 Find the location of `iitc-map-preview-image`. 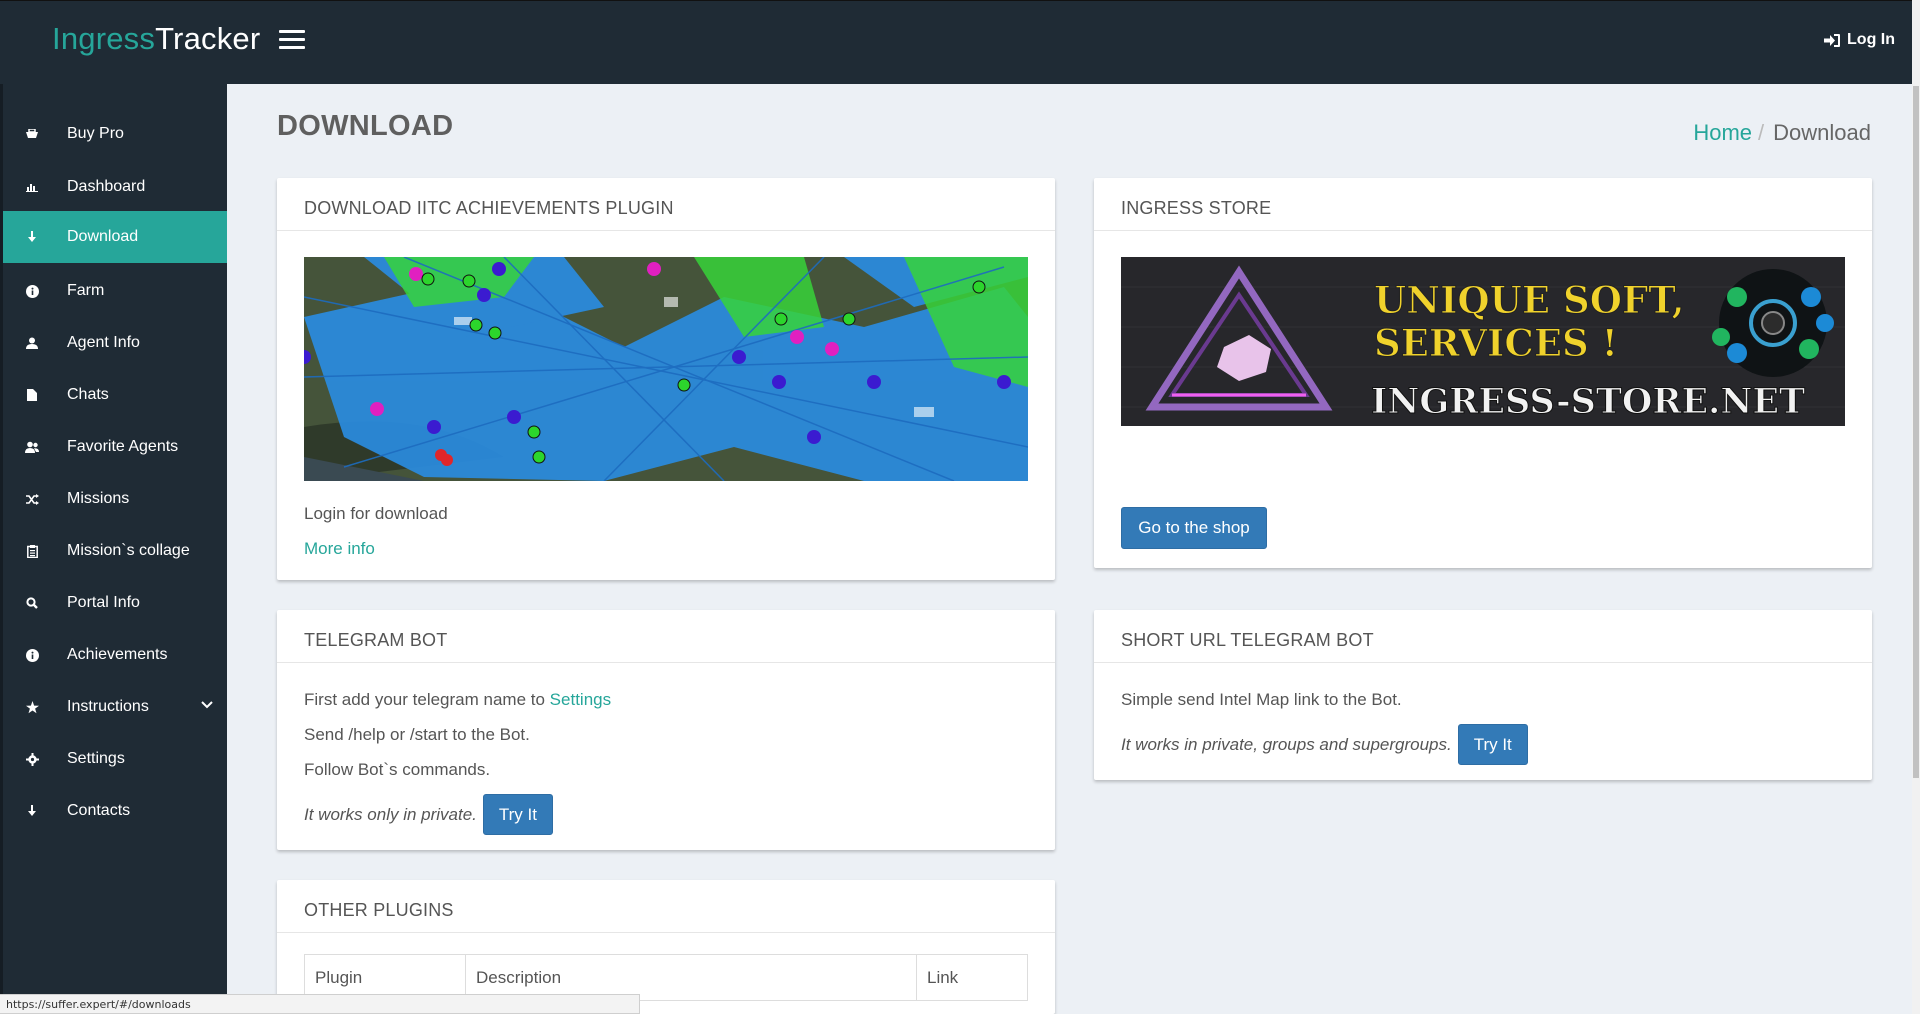

iitc-map-preview-image is located at coordinates (666, 369).